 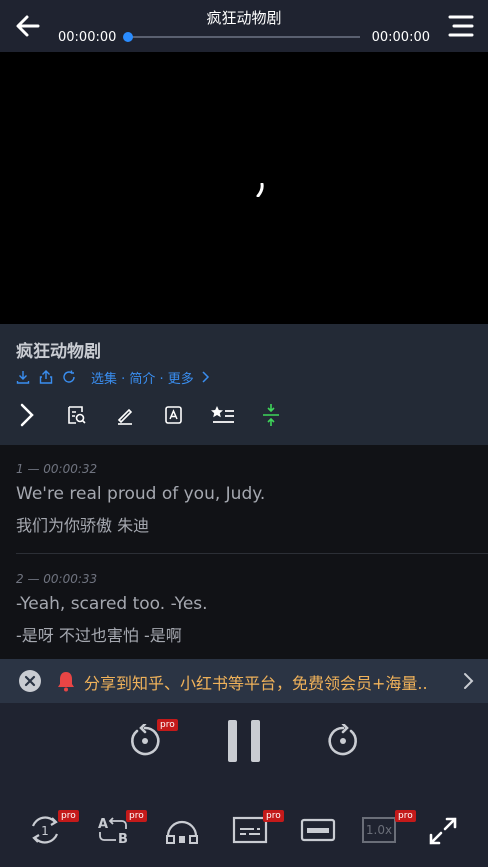 I want to click on loop-segment-icon, so click(x=182, y=830).